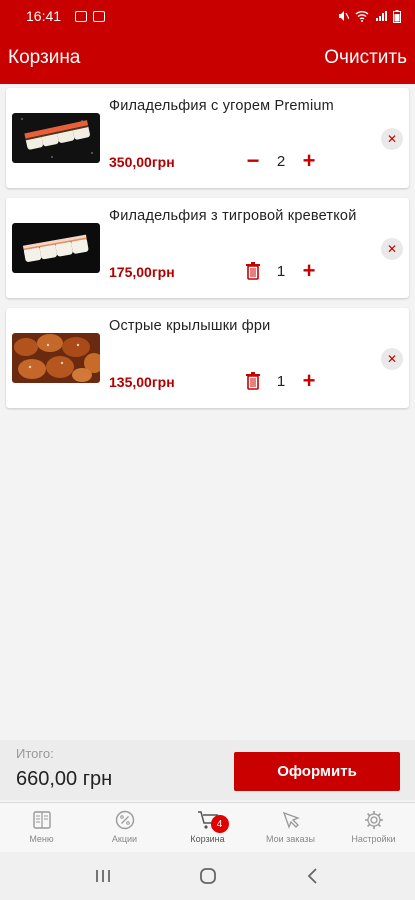 The width and height of the screenshot is (415, 900). I want to click on system-navigation-bar, so click(207, 876).